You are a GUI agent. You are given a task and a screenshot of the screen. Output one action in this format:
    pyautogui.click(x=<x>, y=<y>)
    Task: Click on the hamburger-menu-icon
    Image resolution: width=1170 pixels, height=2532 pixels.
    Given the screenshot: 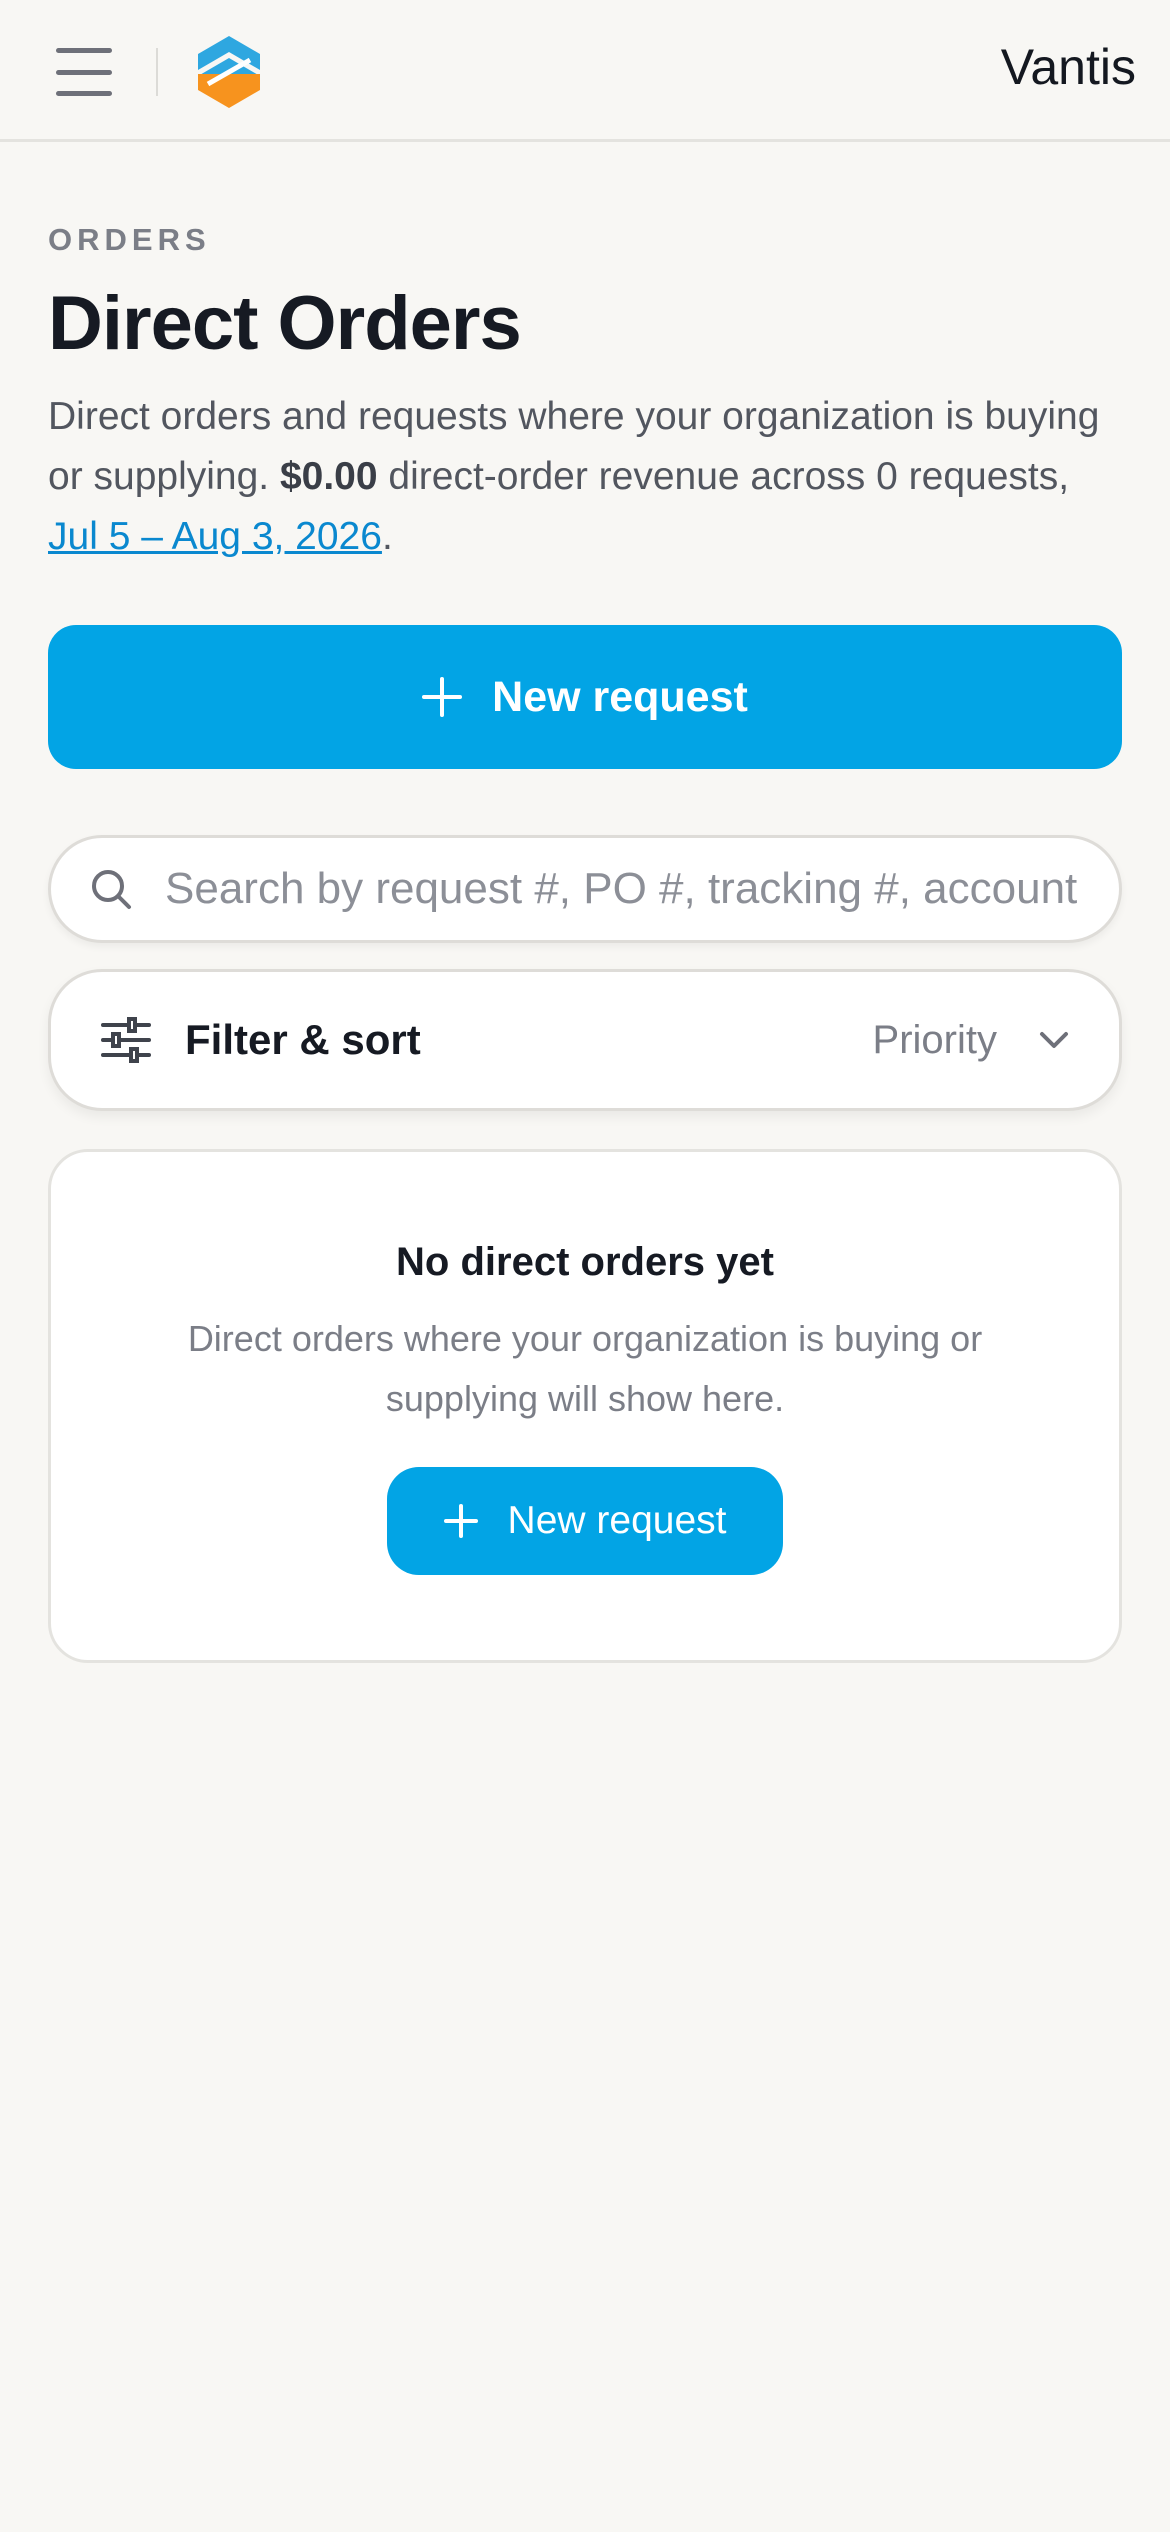 What is the action you would take?
    pyautogui.click(x=84, y=72)
    